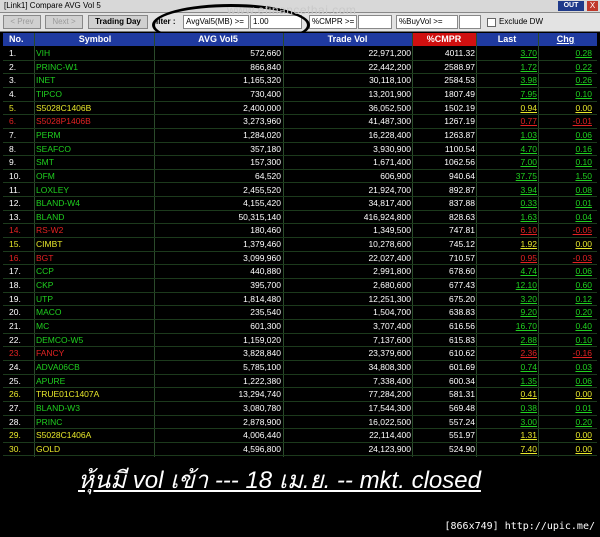 The width and height of the screenshot is (600, 537). I want to click on row-number: 23., so click(15, 353).